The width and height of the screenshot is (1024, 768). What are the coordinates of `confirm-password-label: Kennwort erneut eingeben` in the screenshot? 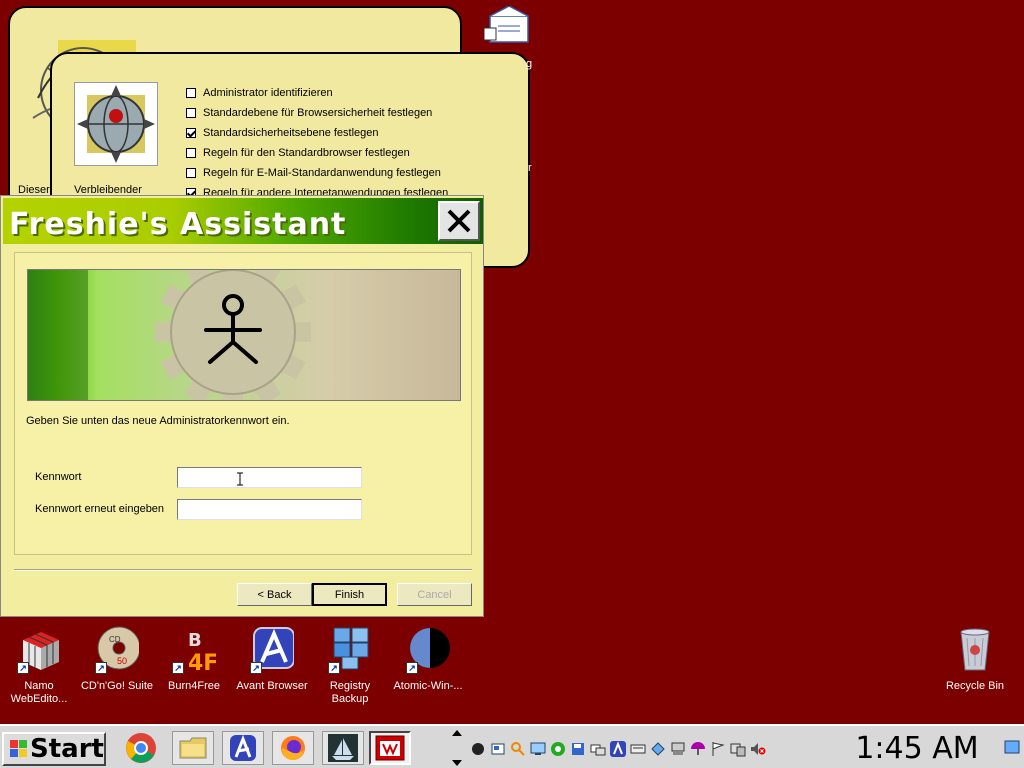 It's located at (100, 509).